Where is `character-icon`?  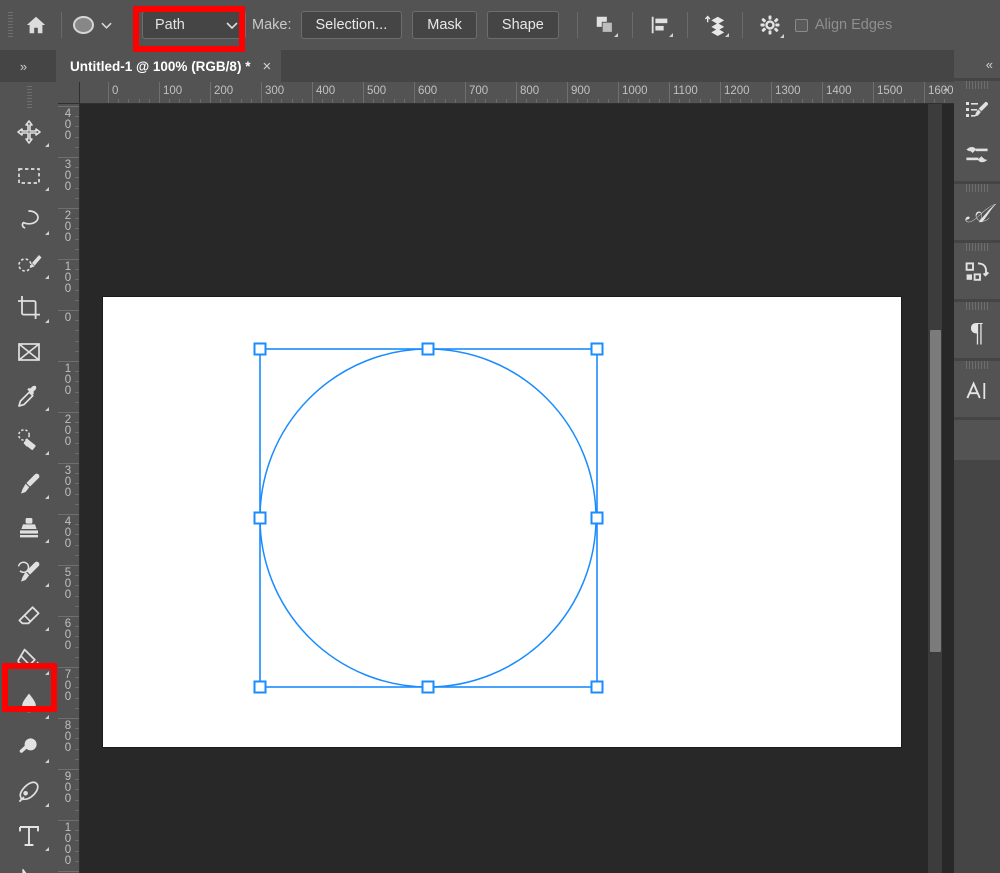
character-icon is located at coordinates (977, 391).